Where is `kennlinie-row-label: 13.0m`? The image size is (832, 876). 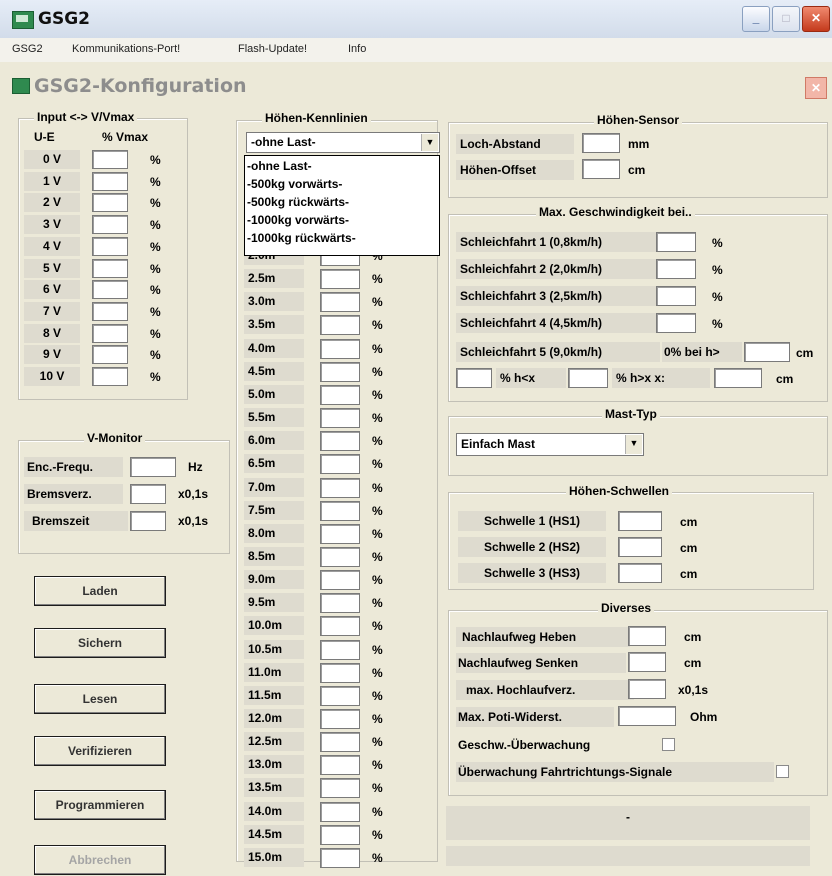 kennlinie-row-label: 13.0m is located at coordinates (274, 765).